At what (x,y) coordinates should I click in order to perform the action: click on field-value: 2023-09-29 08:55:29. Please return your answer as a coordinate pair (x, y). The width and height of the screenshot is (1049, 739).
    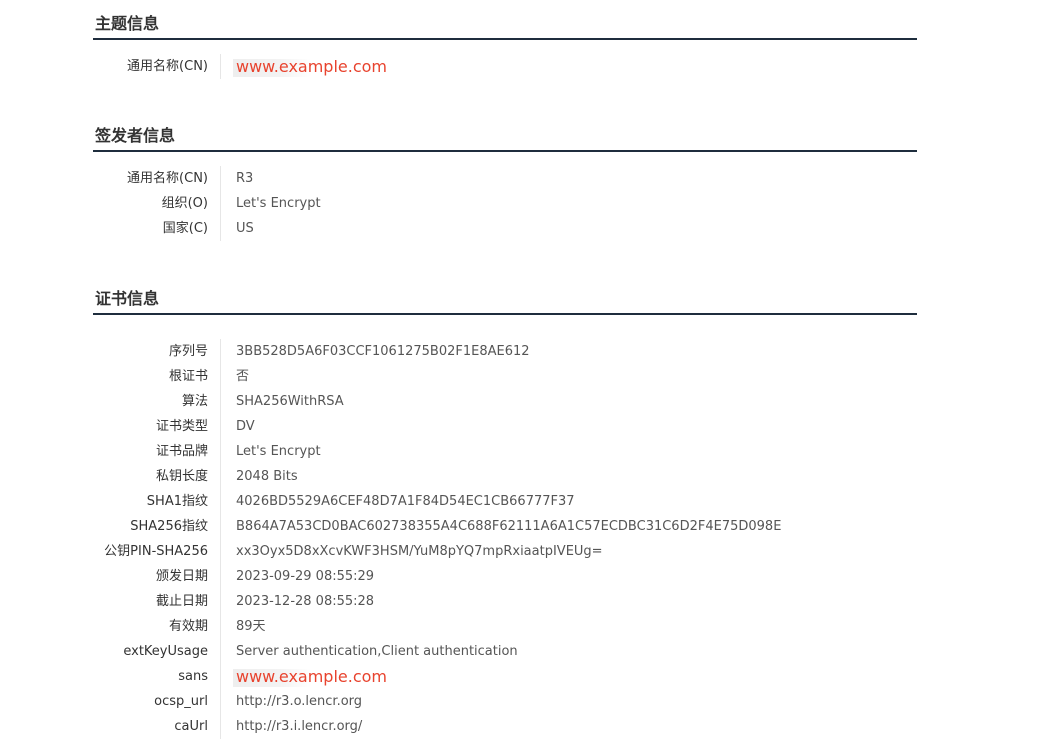
    Looking at the image, I should click on (305, 576).